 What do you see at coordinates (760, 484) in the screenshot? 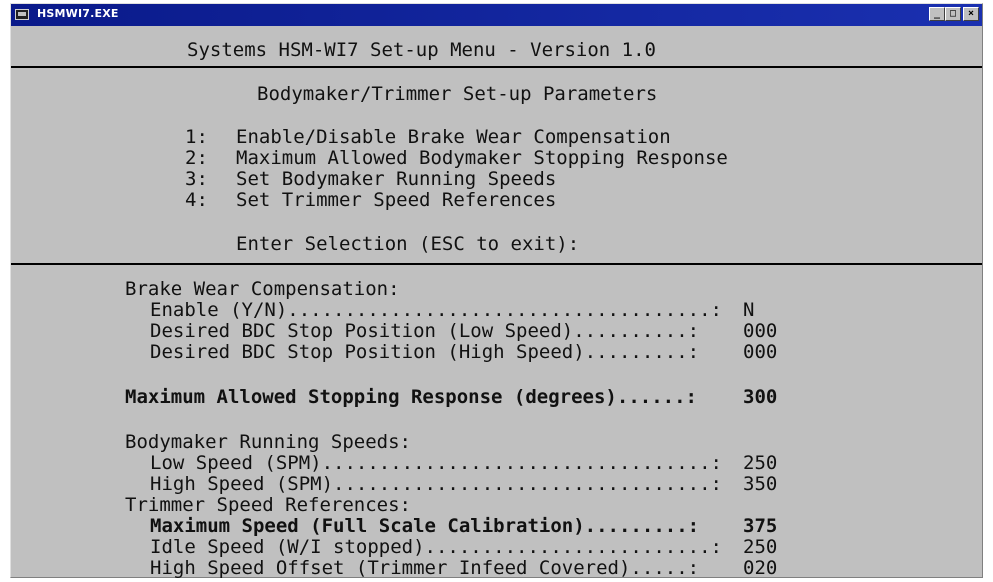
I see `high-speed-value: 350` at bounding box center [760, 484].